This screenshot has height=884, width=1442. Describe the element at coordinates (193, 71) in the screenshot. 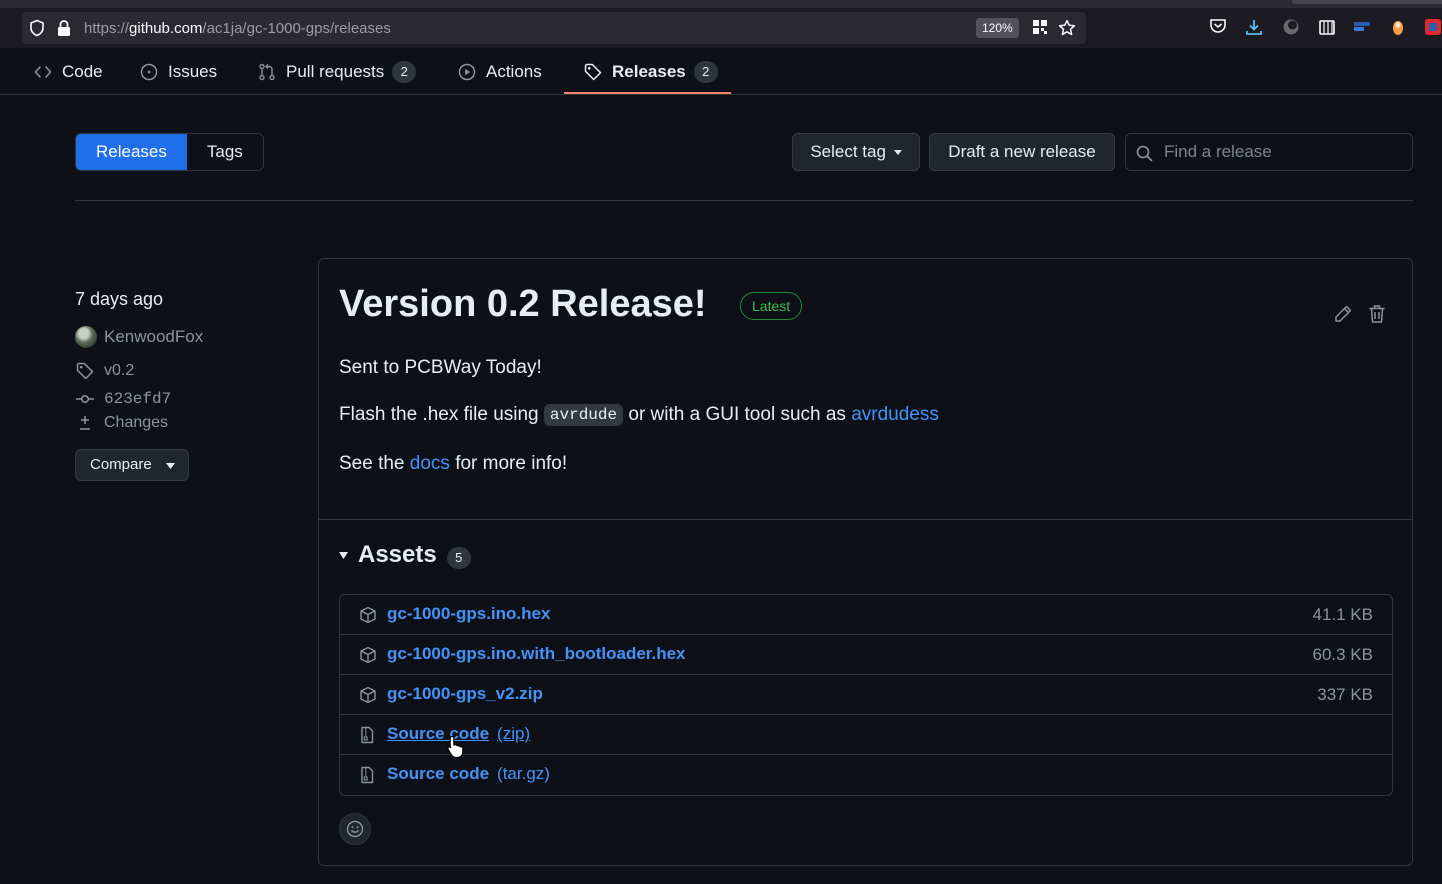

I see `tab-issues-label: Issues` at that location.